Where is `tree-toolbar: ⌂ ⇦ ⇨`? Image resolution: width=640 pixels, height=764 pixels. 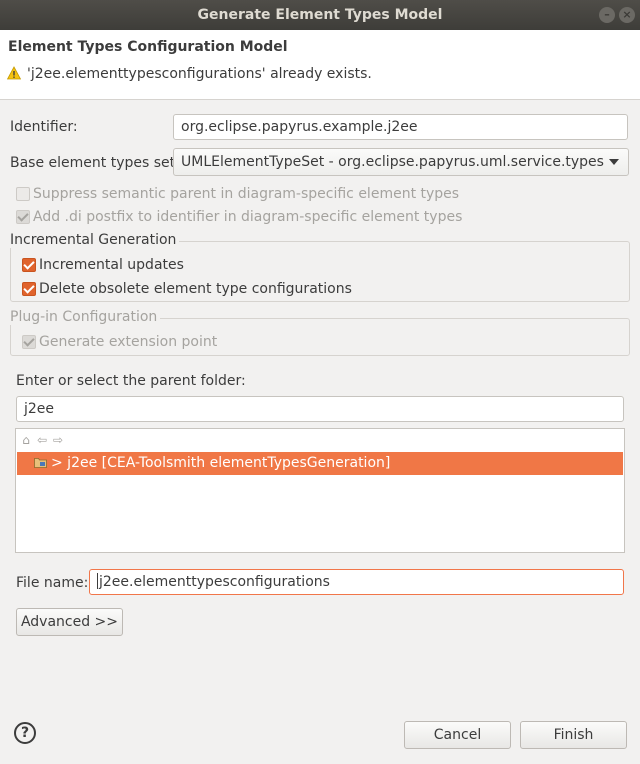 tree-toolbar: ⌂ ⇦ ⇨ is located at coordinates (43, 440).